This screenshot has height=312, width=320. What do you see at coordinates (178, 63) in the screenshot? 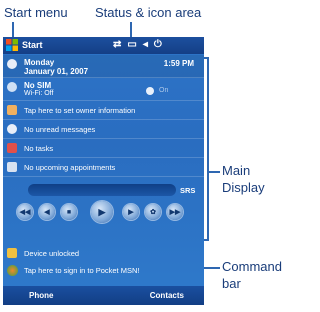
I see `time: 1:59 PM` at bounding box center [178, 63].